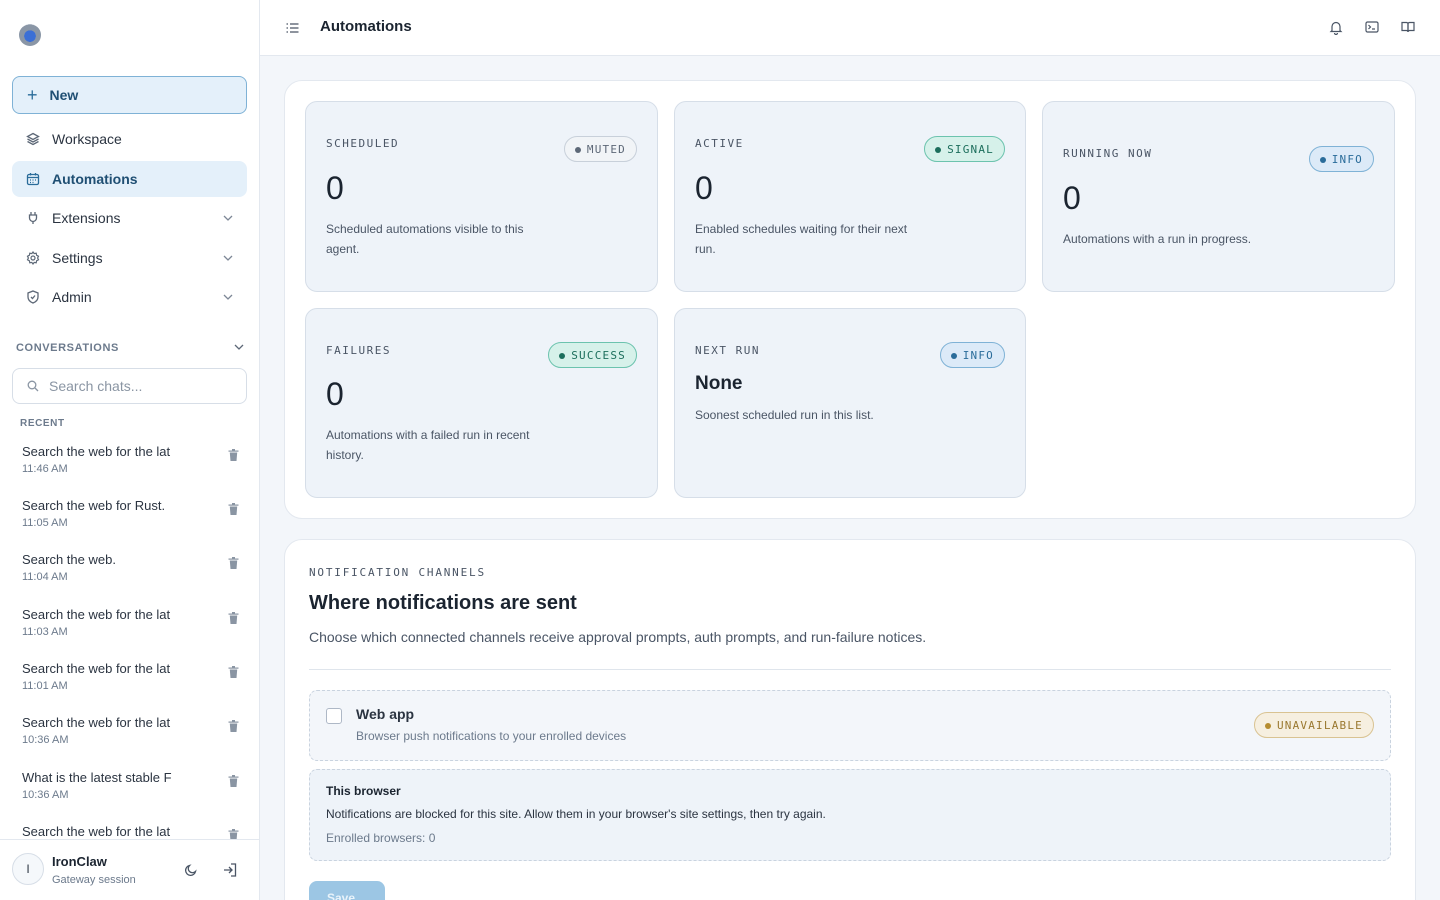 The width and height of the screenshot is (1440, 900). What do you see at coordinates (292, 30) in the screenshot?
I see `menu-icon` at bounding box center [292, 30].